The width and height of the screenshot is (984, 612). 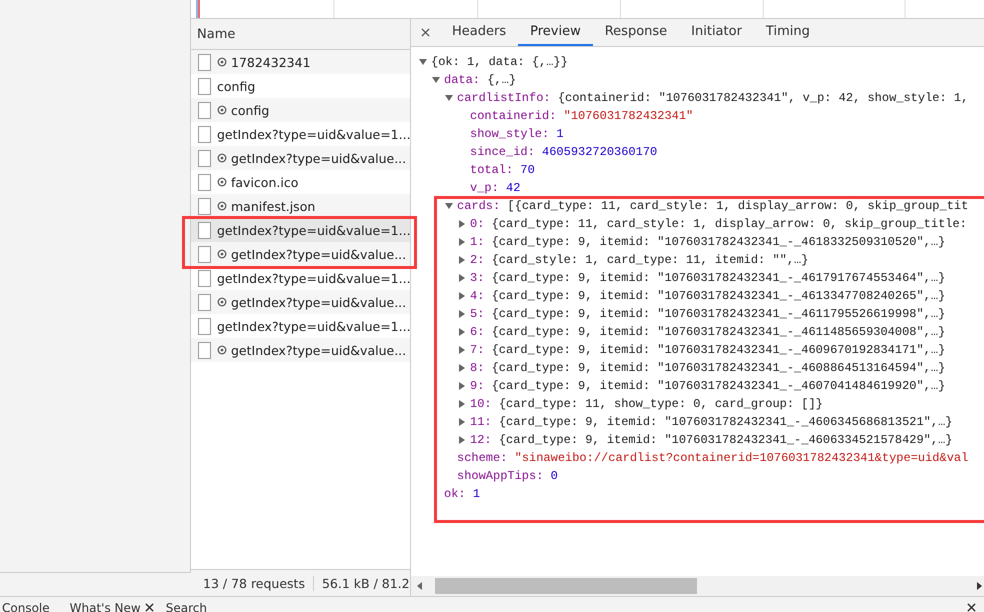 What do you see at coordinates (979, 586) in the screenshot?
I see `scroll-right-icon` at bounding box center [979, 586].